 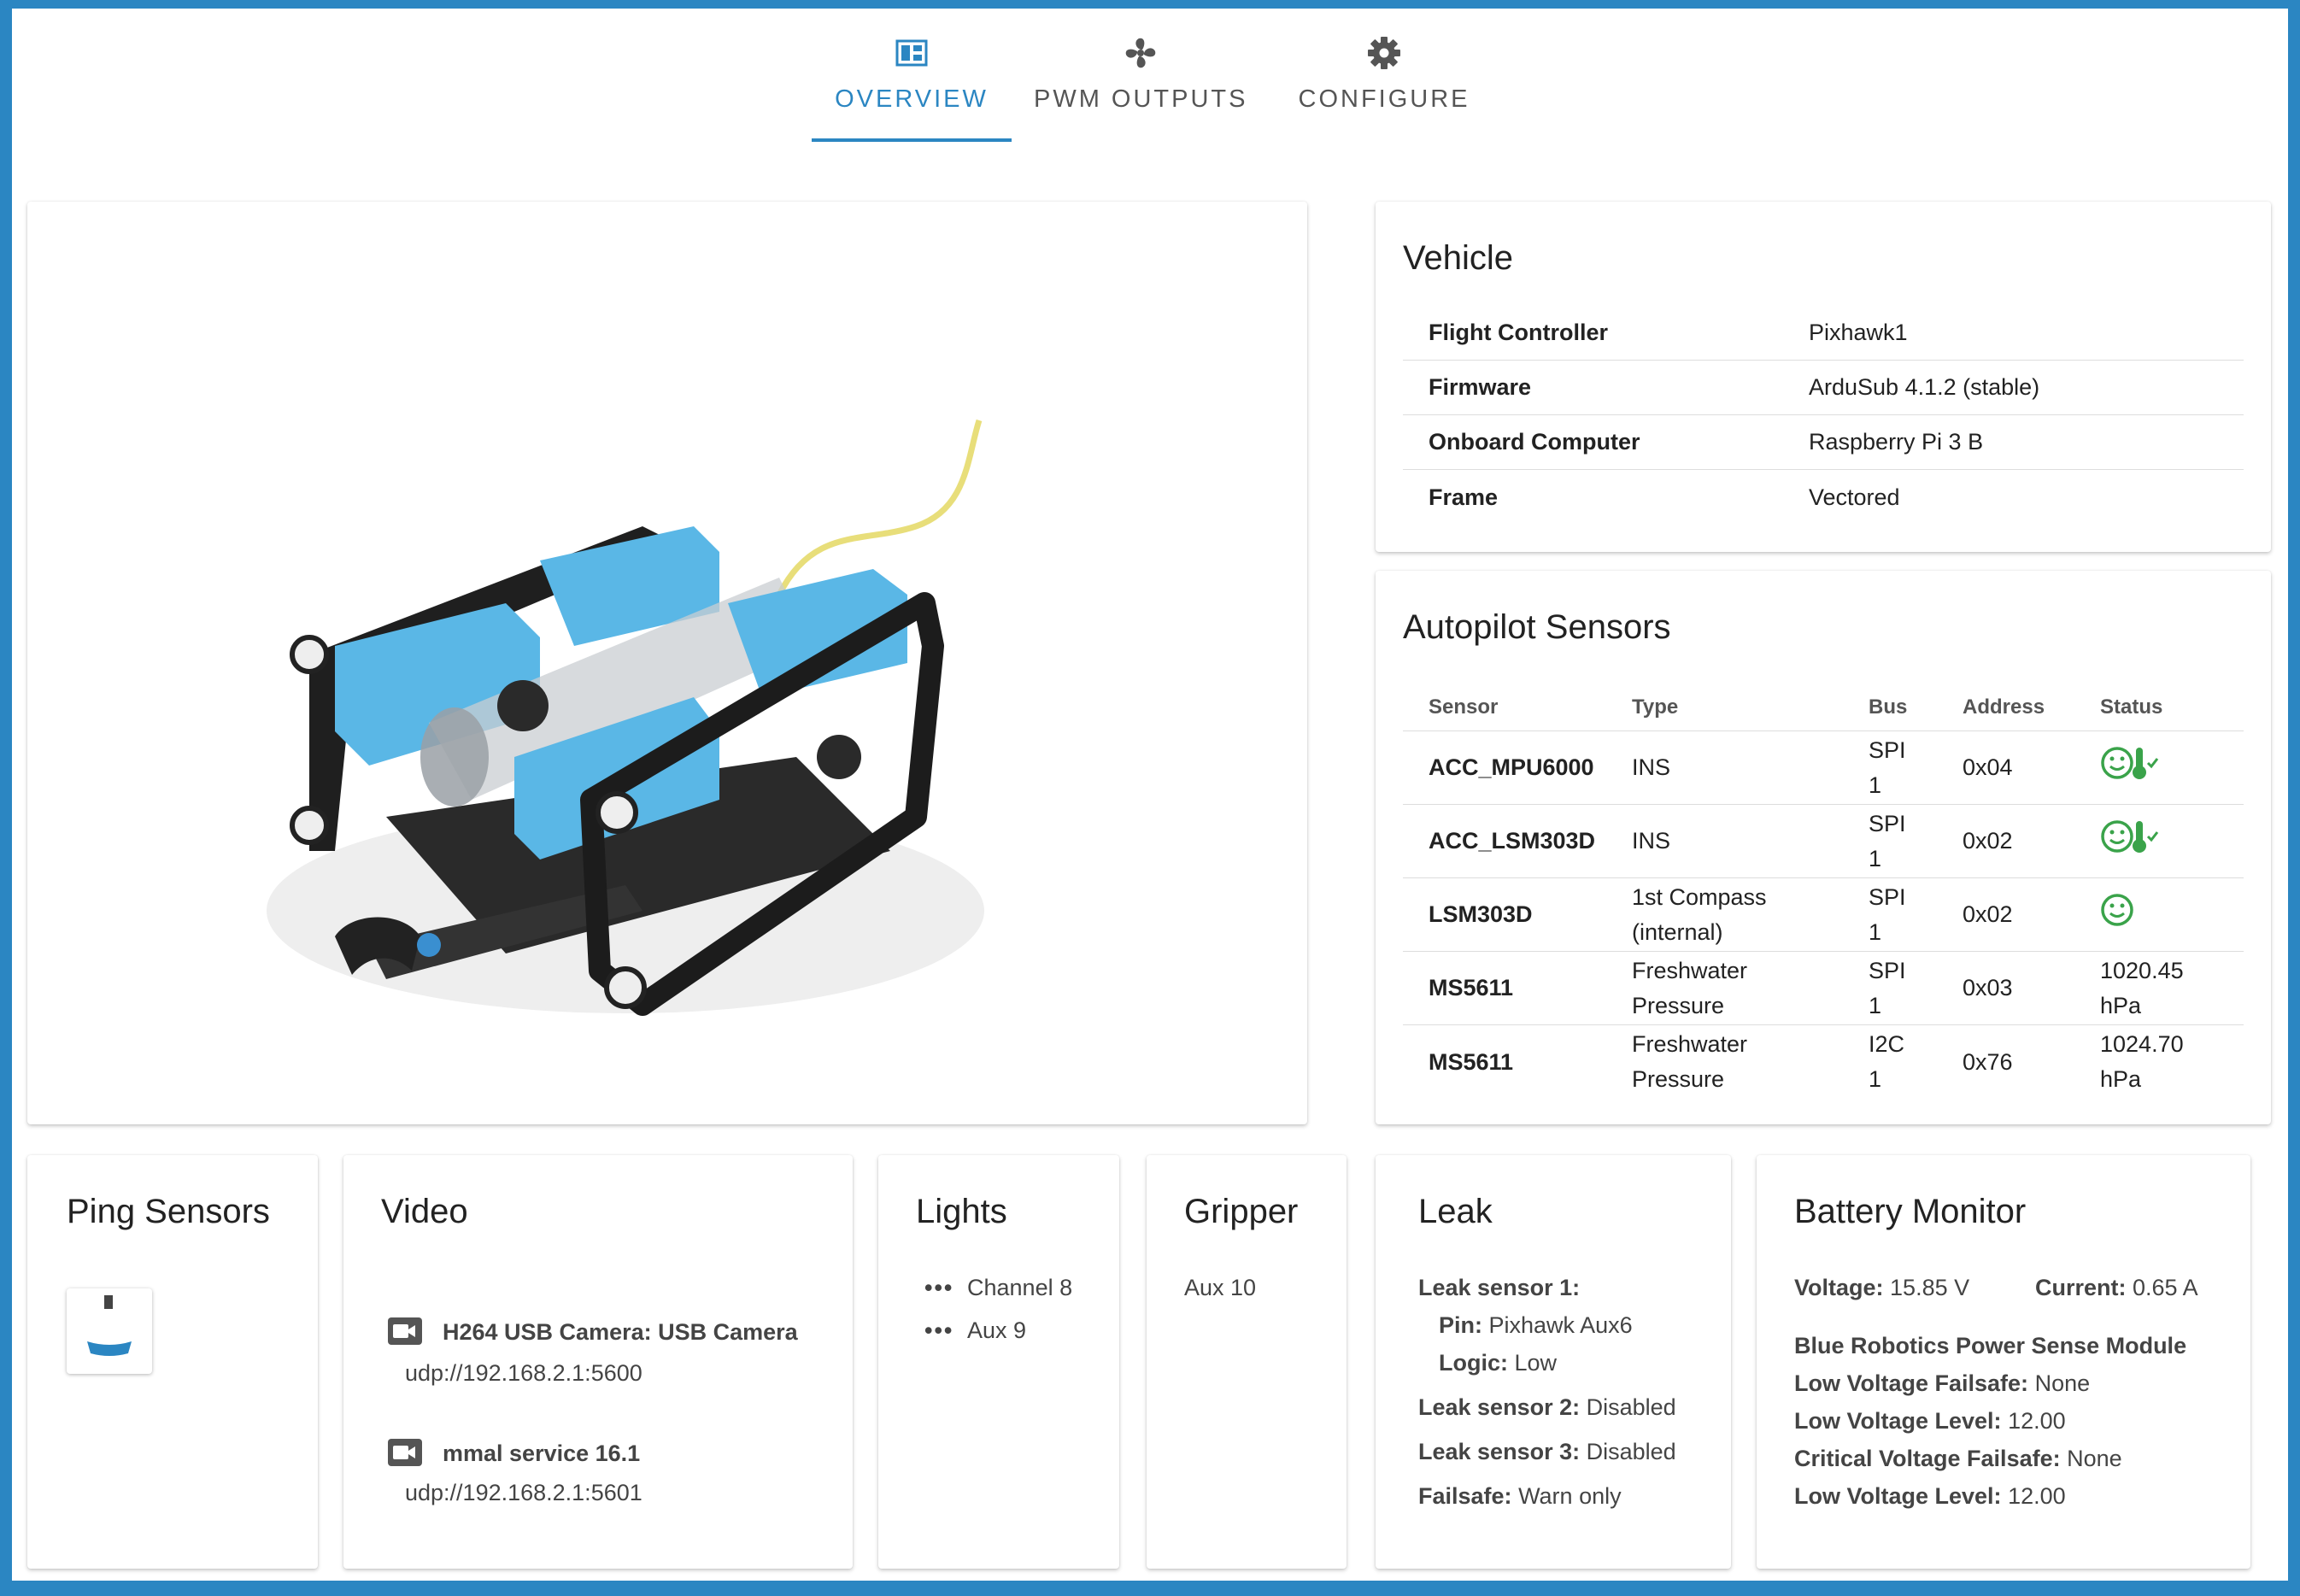 I want to click on battery-lvl2-label: Low Voltage Level:, so click(x=1898, y=1496).